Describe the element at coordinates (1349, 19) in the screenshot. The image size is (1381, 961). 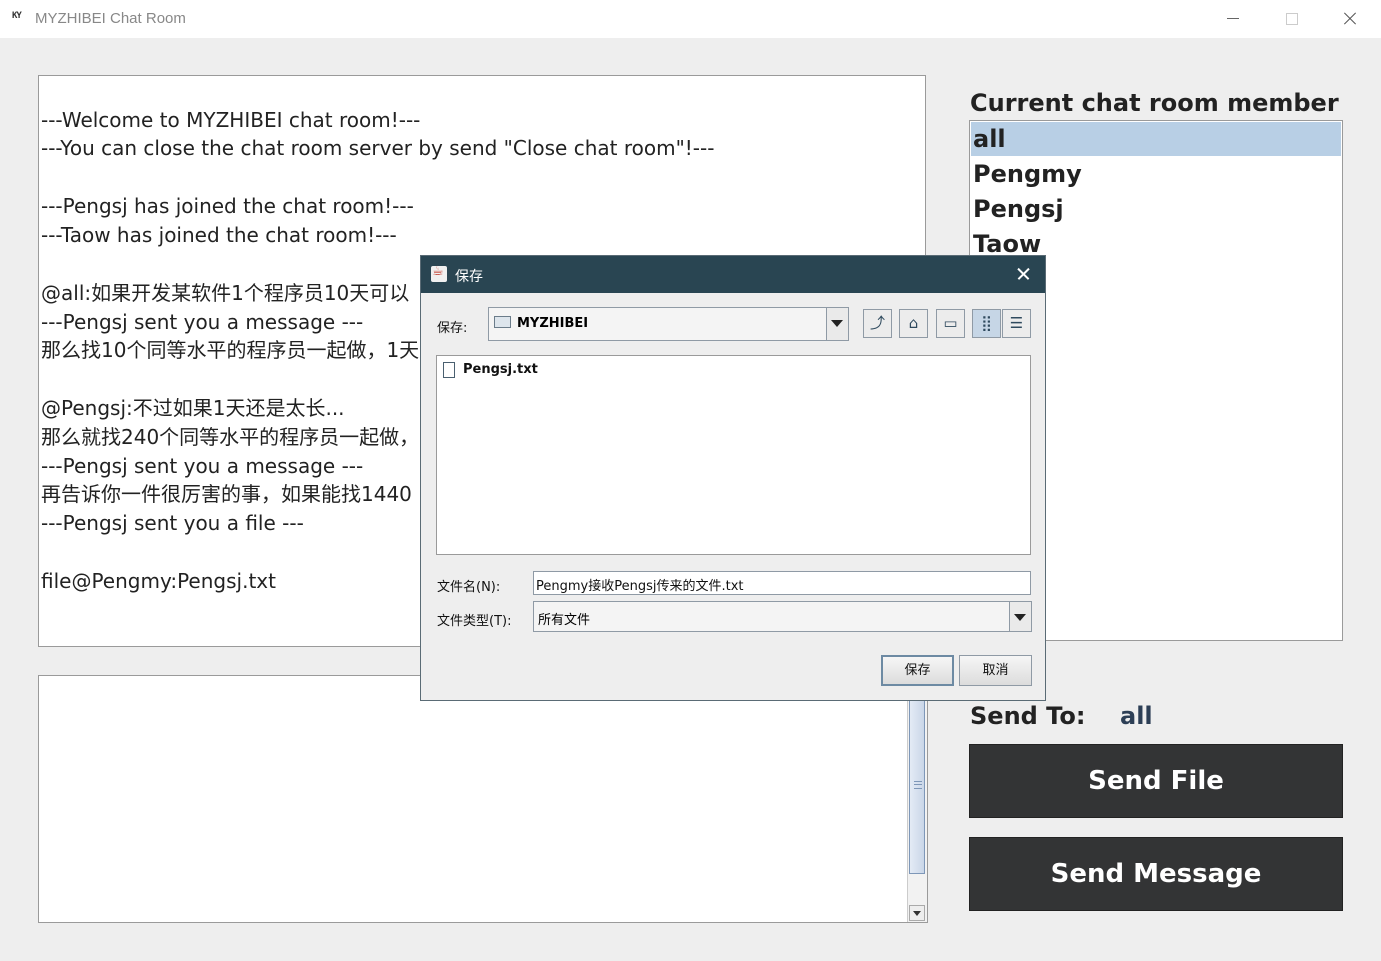
I see `close-button` at that location.